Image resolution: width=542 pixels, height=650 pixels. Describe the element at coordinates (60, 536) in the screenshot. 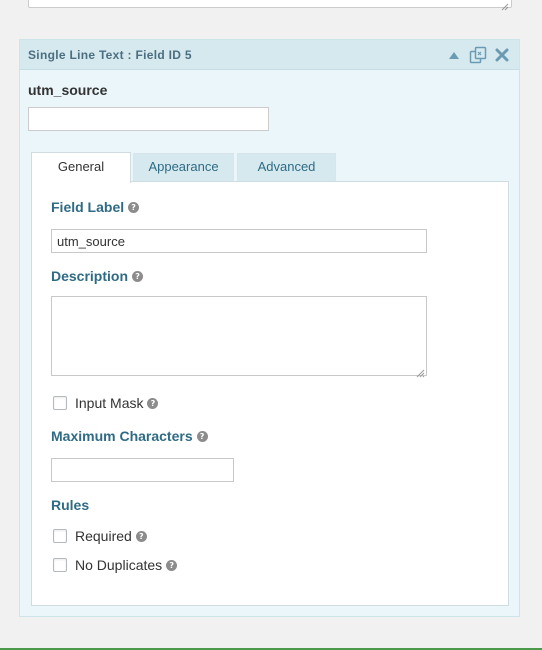

I see `required-checkbox` at that location.